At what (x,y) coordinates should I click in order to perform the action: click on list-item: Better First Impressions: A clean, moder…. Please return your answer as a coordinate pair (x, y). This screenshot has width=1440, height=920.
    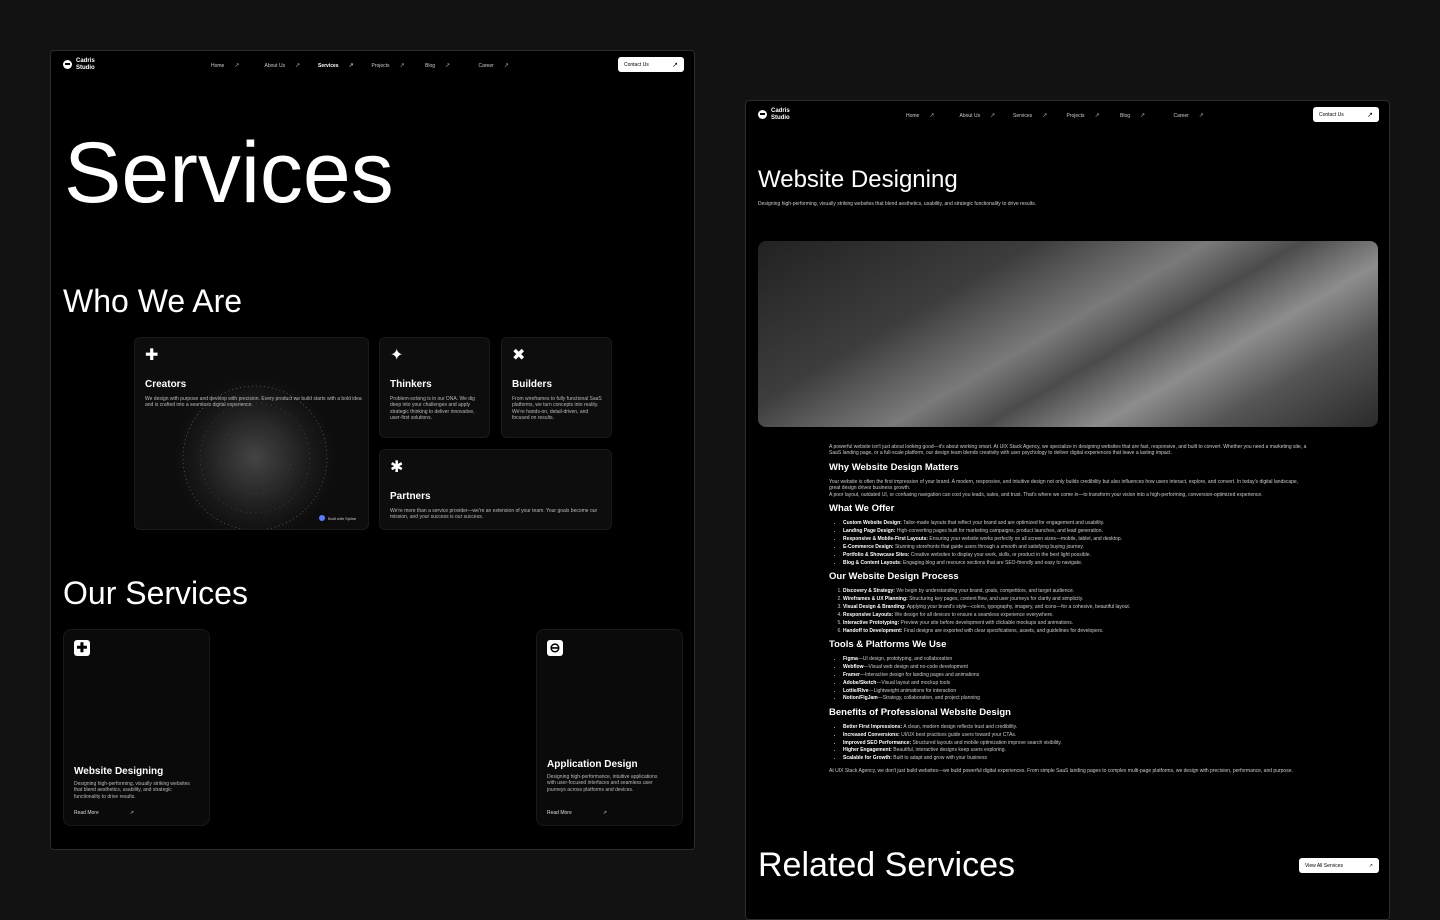
    Looking at the image, I should click on (1076, 727).